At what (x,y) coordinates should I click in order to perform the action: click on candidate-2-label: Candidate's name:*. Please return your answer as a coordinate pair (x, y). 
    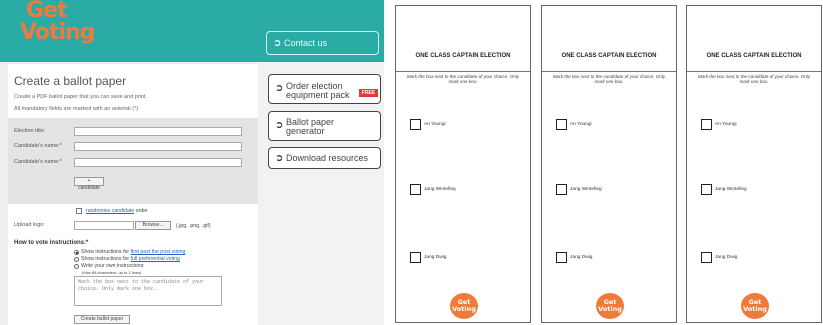
    Looking at the image, I should click on (38, 162).